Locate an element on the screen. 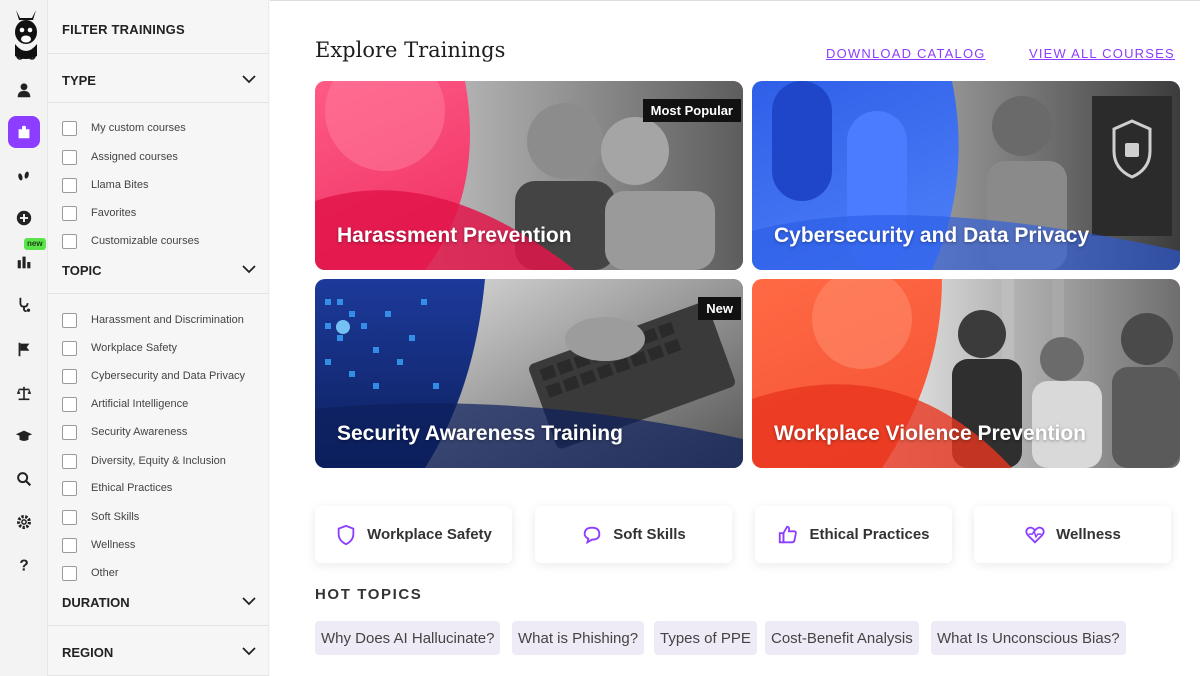 The image size is (1200, 676). course-card-security-awareness: New Security Awareness Training is located at coordinates (529, 373).